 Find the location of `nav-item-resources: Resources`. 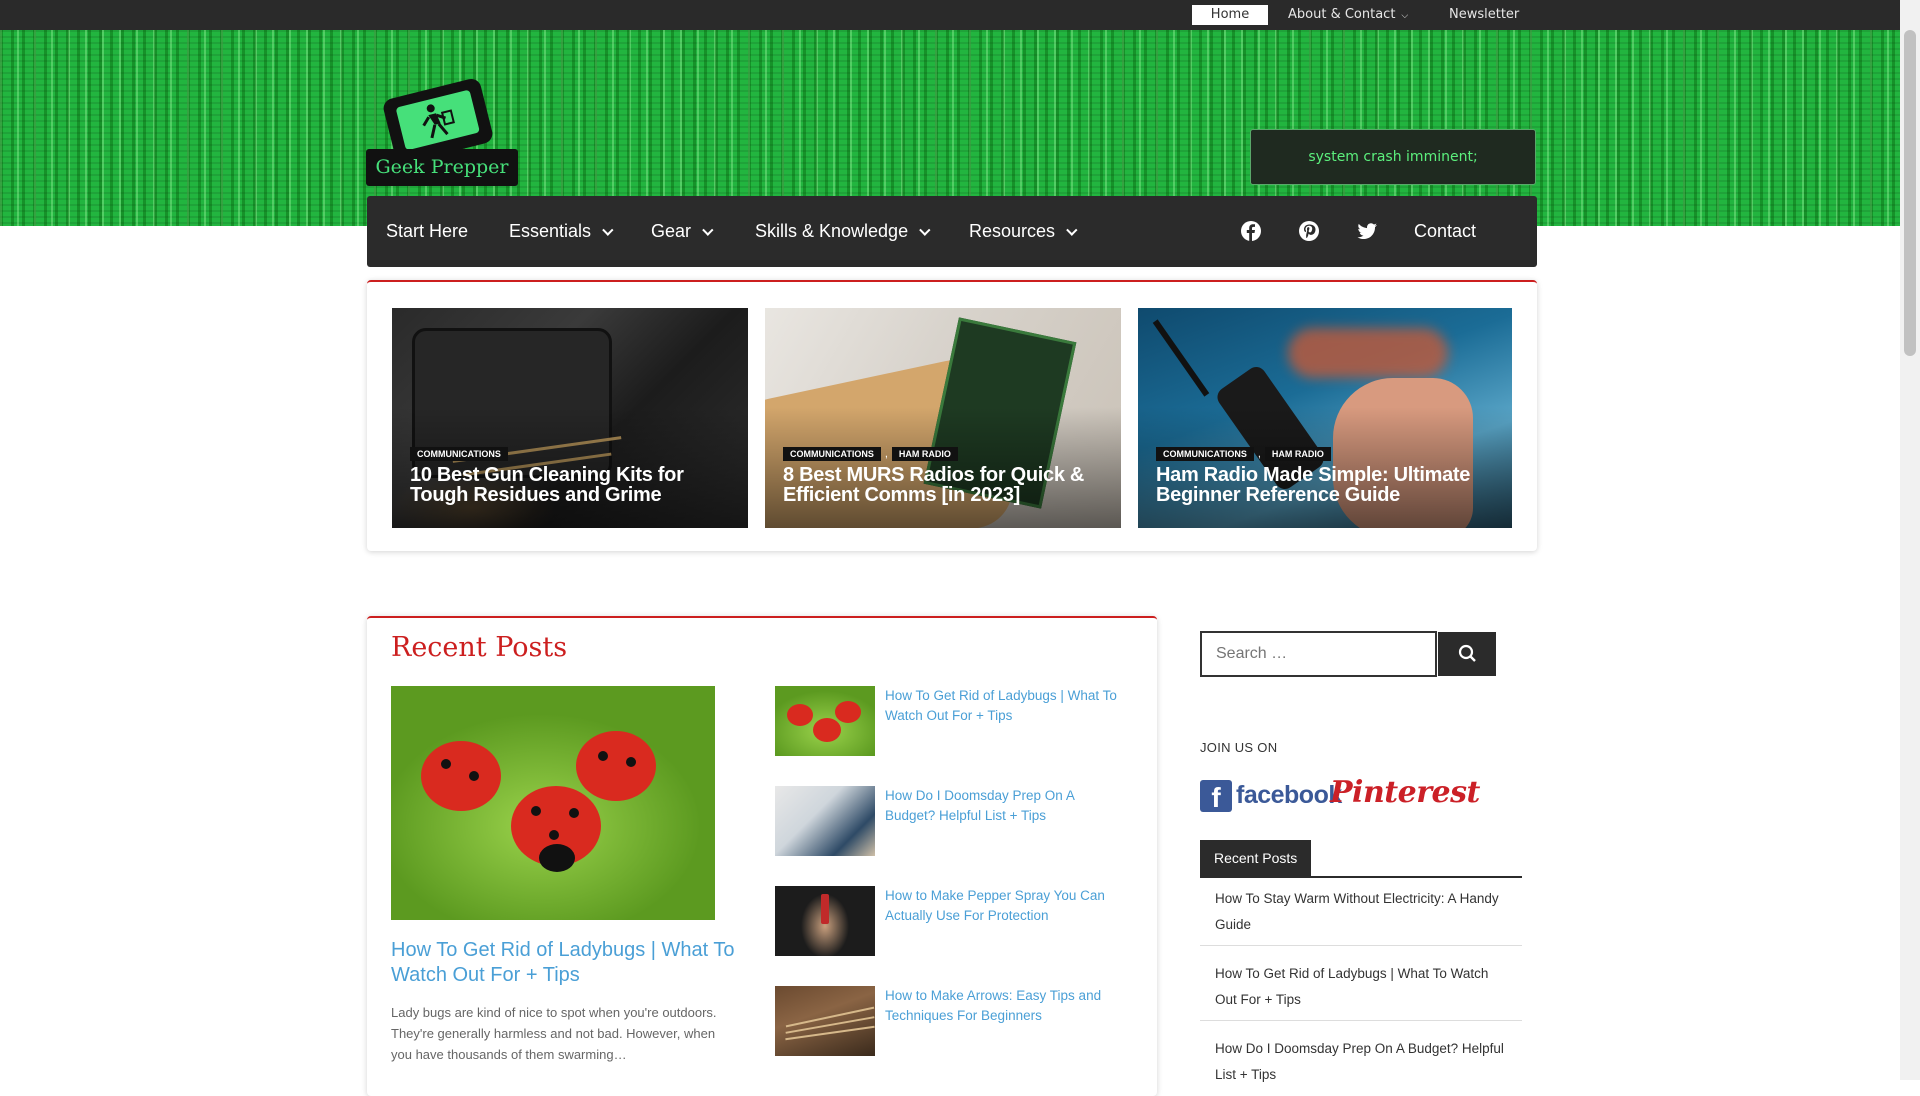

nav-item-resources: Resources is located at coordinates (1023, 231).